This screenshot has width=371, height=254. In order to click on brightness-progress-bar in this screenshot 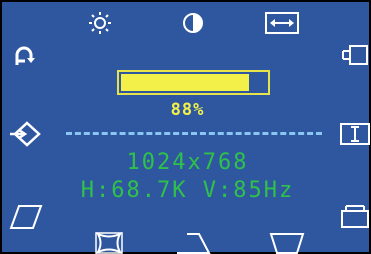, I will do `click(193, 82)`.